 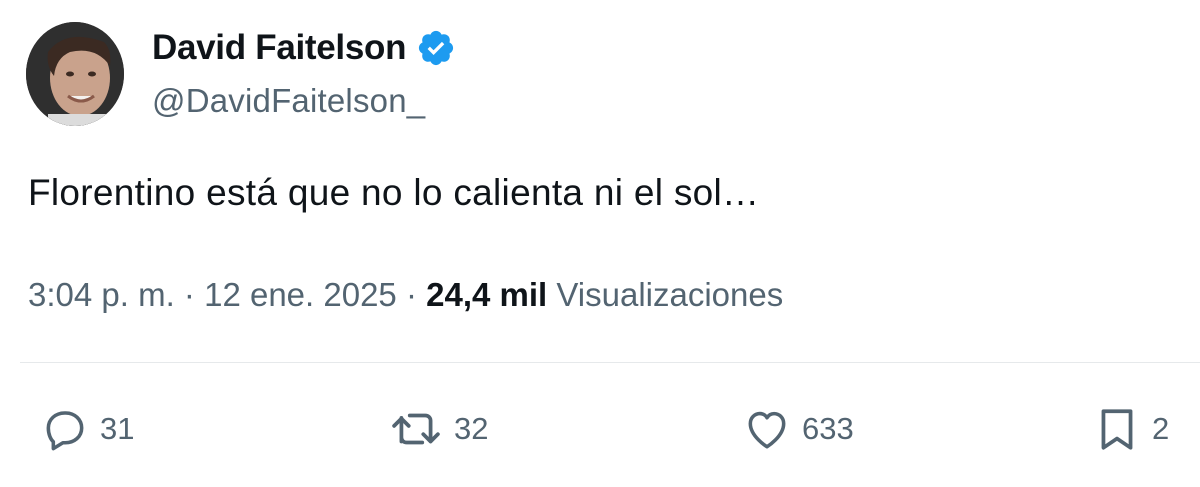 What do you see at coordinates (798, 429) in the screenshot?
I see `like-button: 633` at bounding box center [798, 429].